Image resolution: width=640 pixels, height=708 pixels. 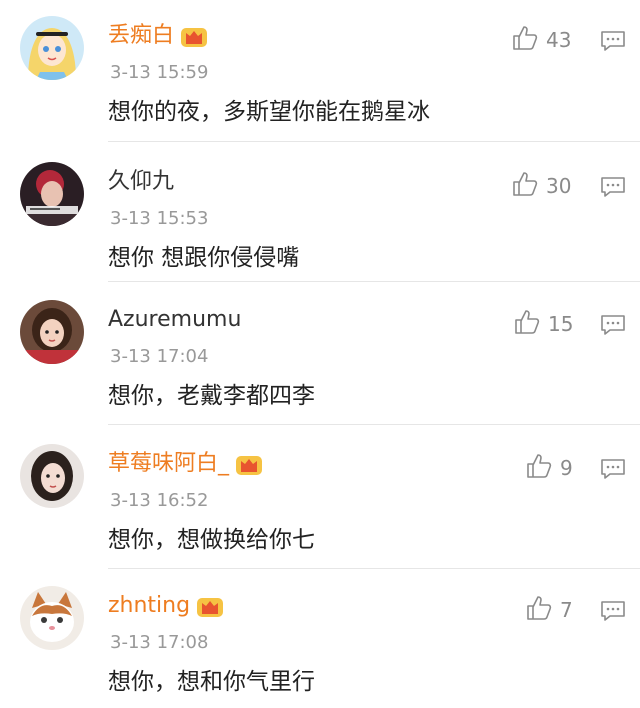 I want to click on username: 草莓味阿白_, so click(x=168, y=464).